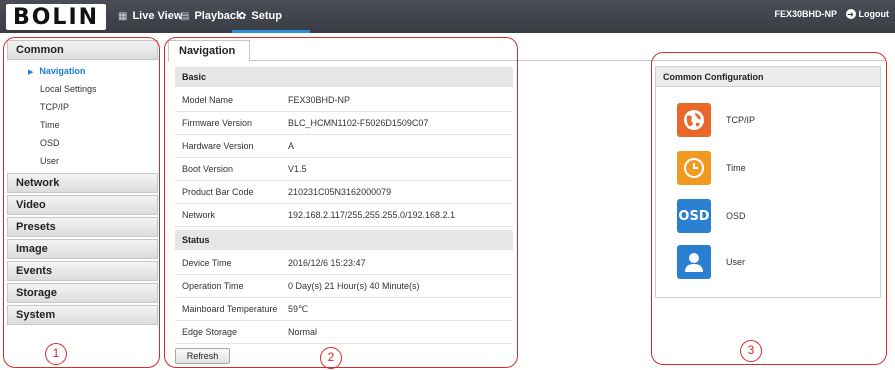  I want to click on logout-icon: ➜, so click(850, 14).